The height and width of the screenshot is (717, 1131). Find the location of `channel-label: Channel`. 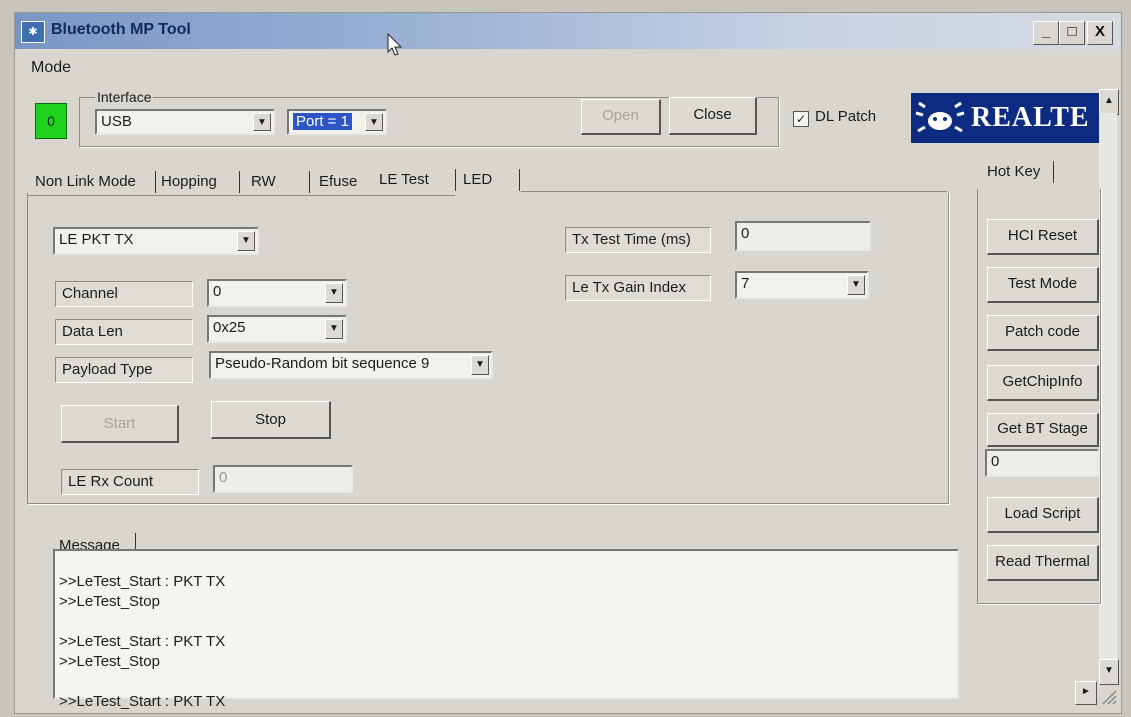

channel-label: Channel is located at coordinates (124, 294).